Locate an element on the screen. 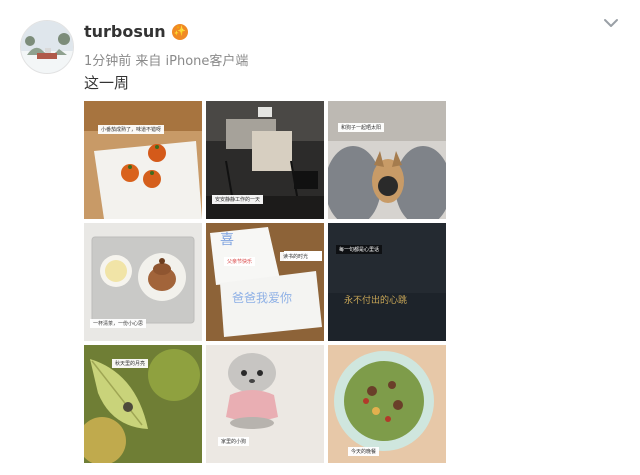  photo-tomatoes: 小番茄成熟了，味道不错呀 is located at coordinates (143, 160).